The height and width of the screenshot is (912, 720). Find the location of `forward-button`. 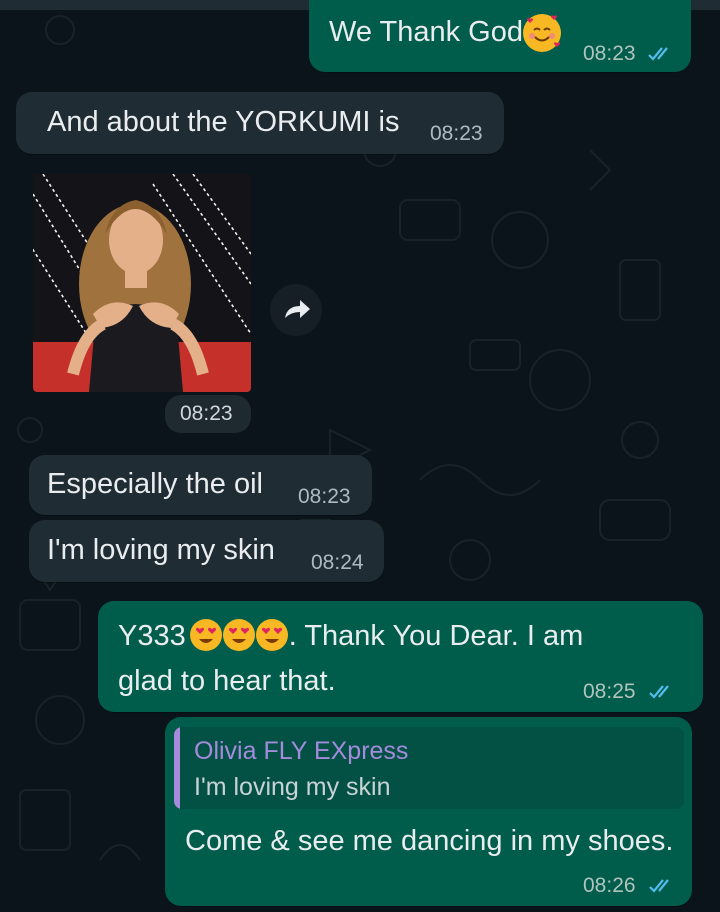

forward-button is located at coordinates (296, 310).